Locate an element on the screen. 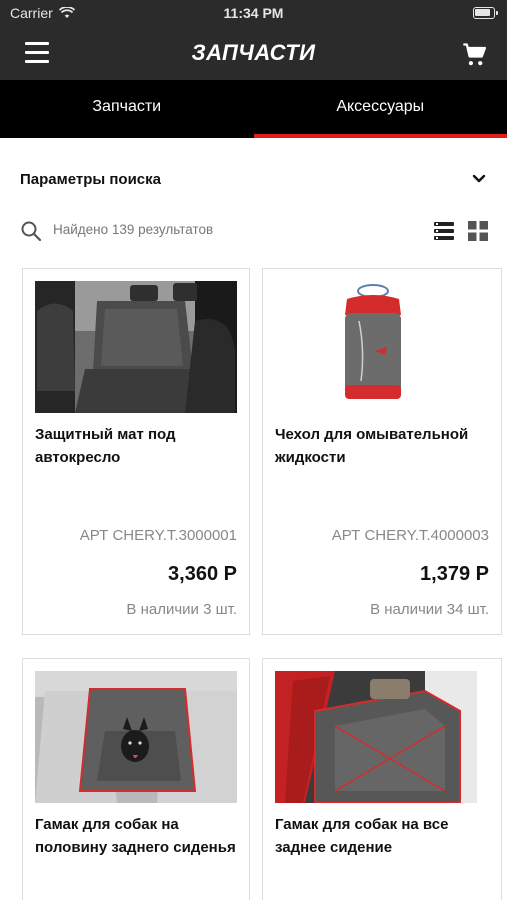 The height and width of the screenshot is (900, 507). product-card: Гамак для собак на все заднее сидение is located at coordinates (382, 779).